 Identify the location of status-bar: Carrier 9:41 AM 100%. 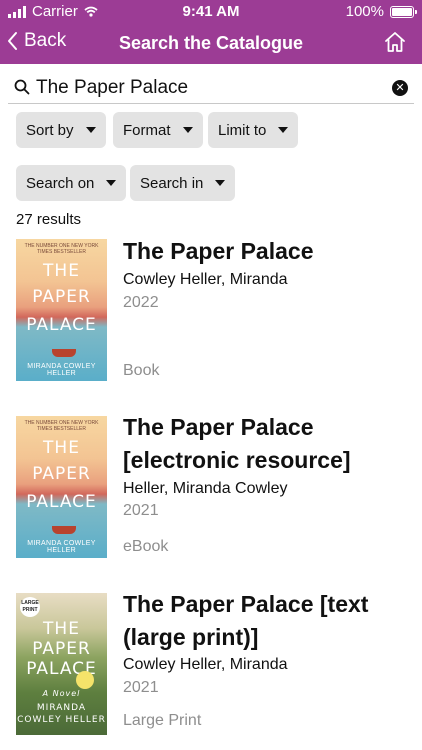
(211, 12).